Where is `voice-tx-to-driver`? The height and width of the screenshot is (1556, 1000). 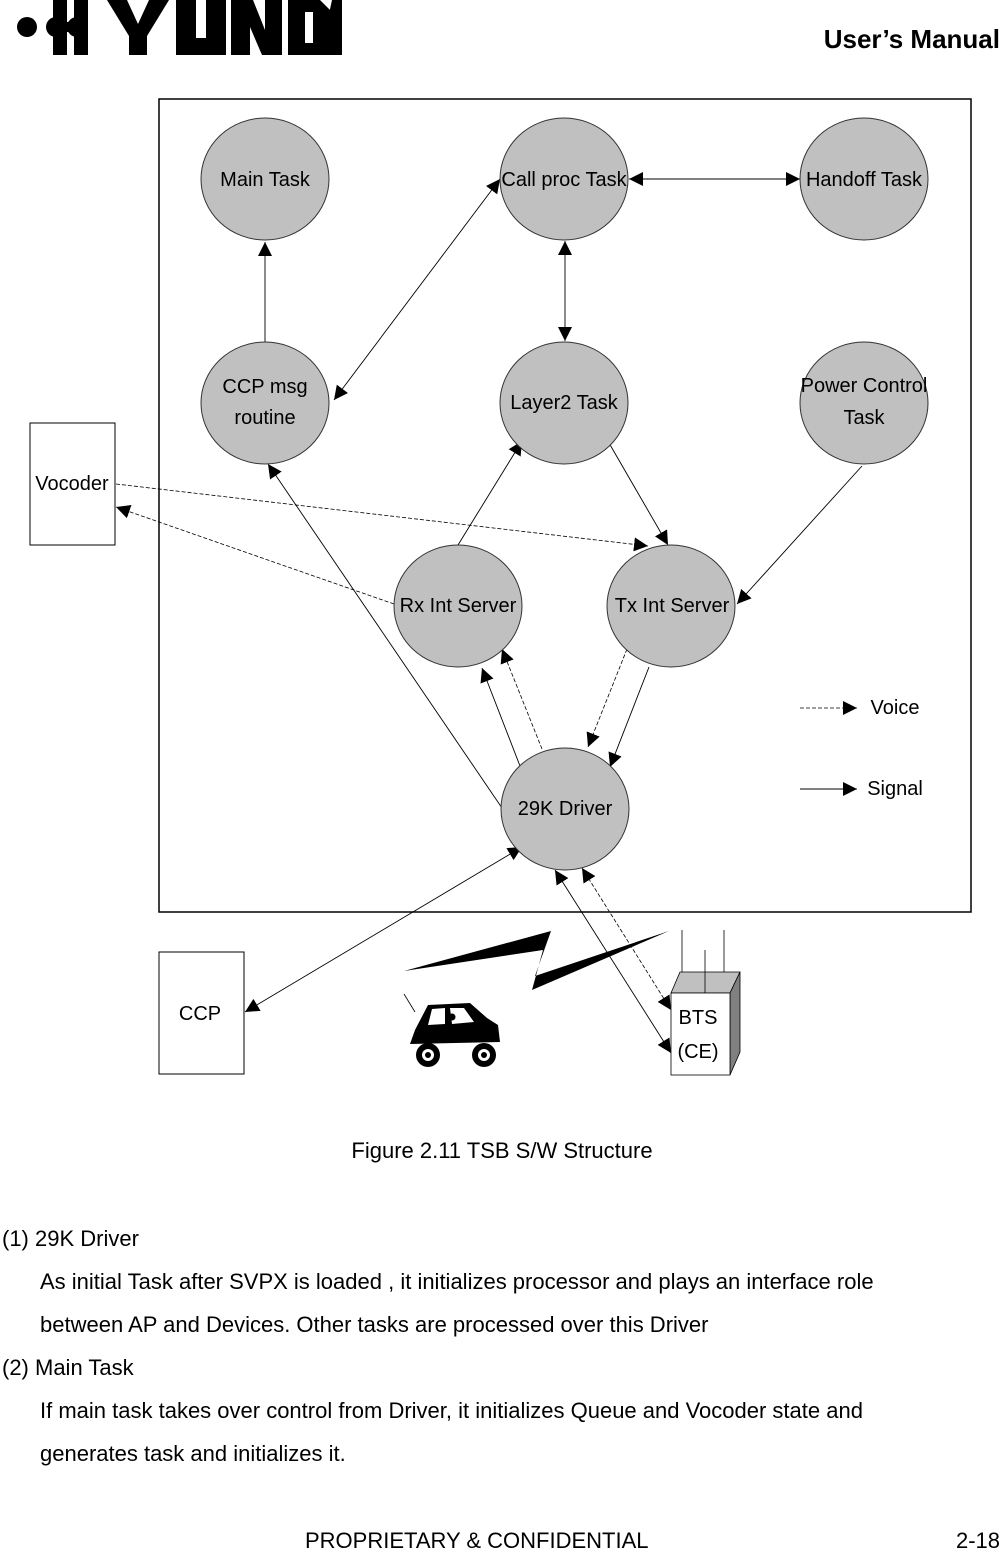 voice-tx-to-driver is located at coordinates (607, 698).